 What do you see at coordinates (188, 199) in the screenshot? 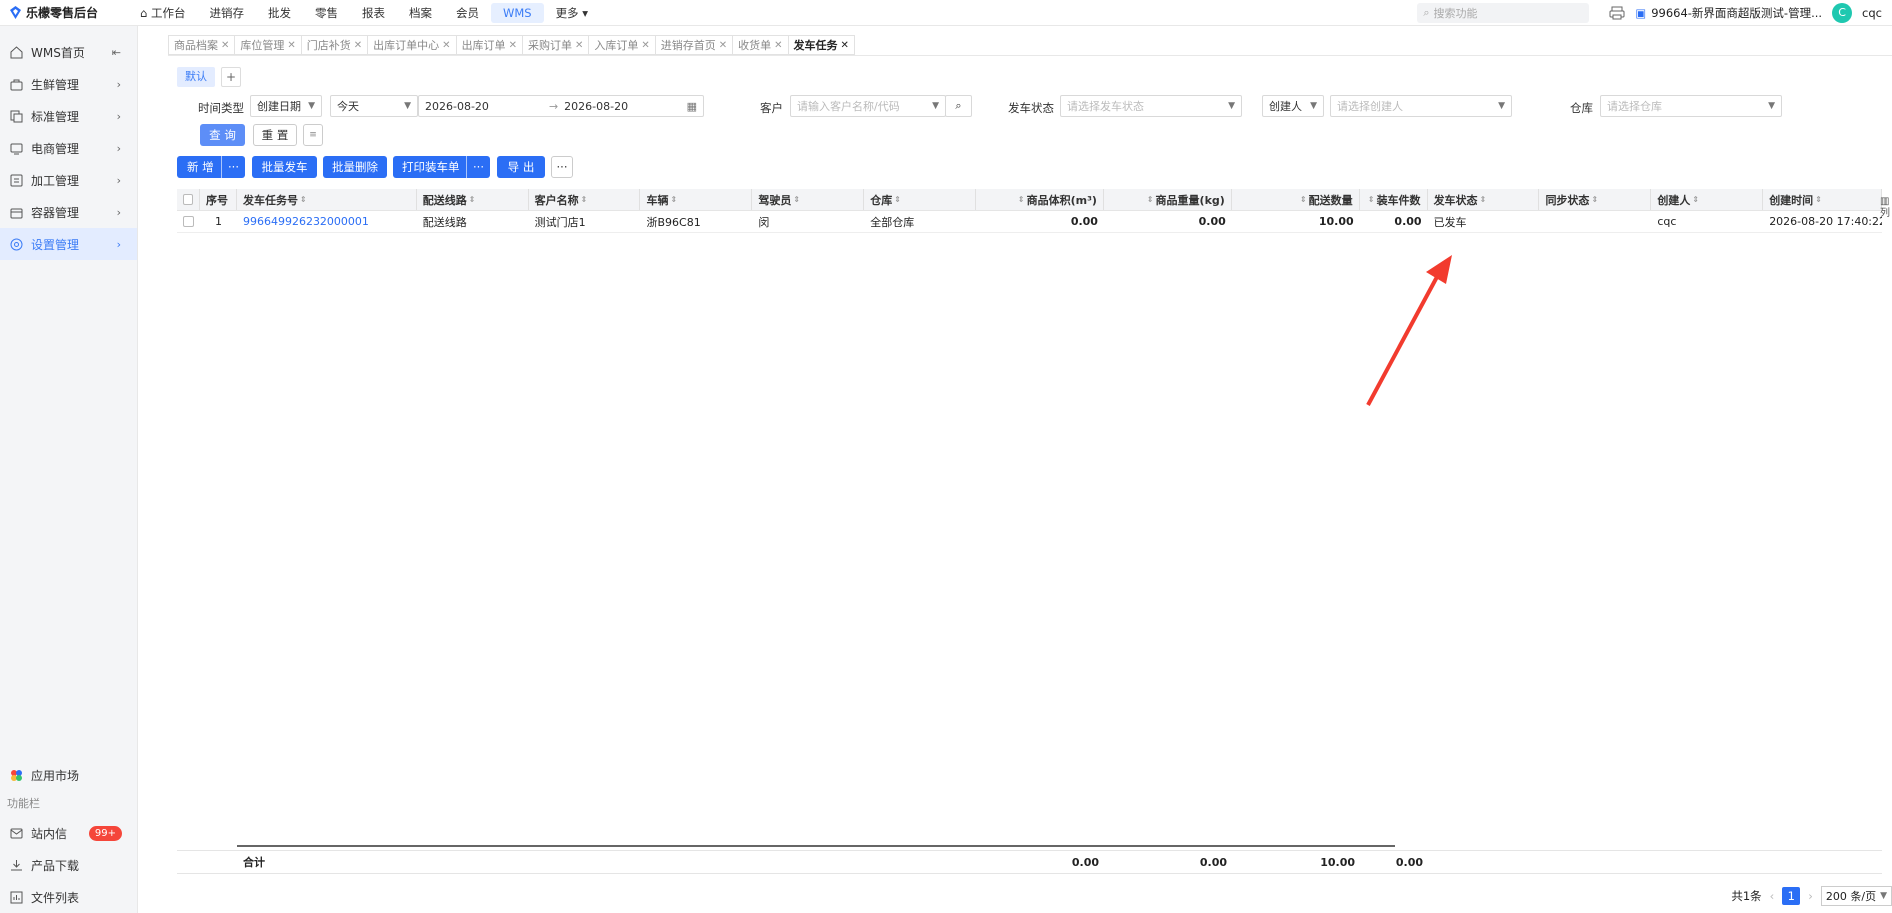
I see `select-all-checkbox` at bounding box center [188, 199].